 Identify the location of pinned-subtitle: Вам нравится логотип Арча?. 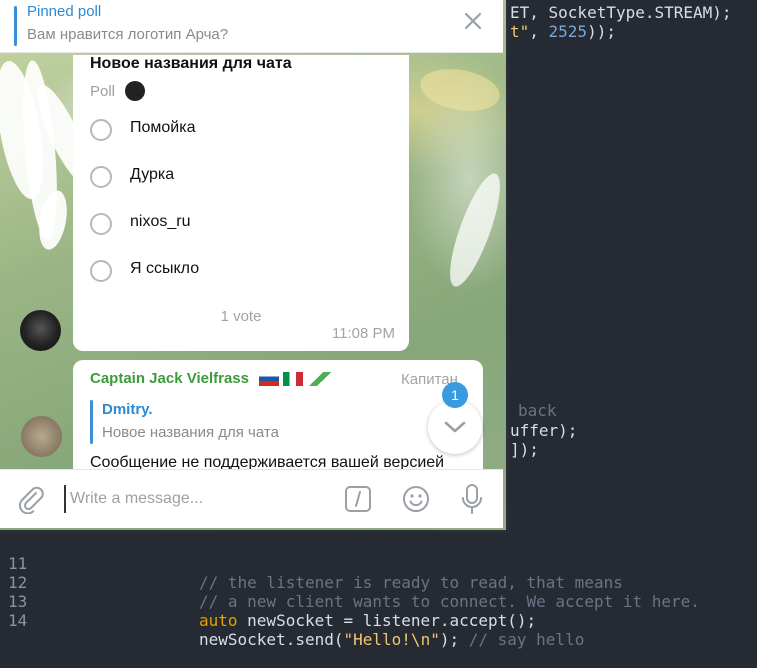
(128, 34).